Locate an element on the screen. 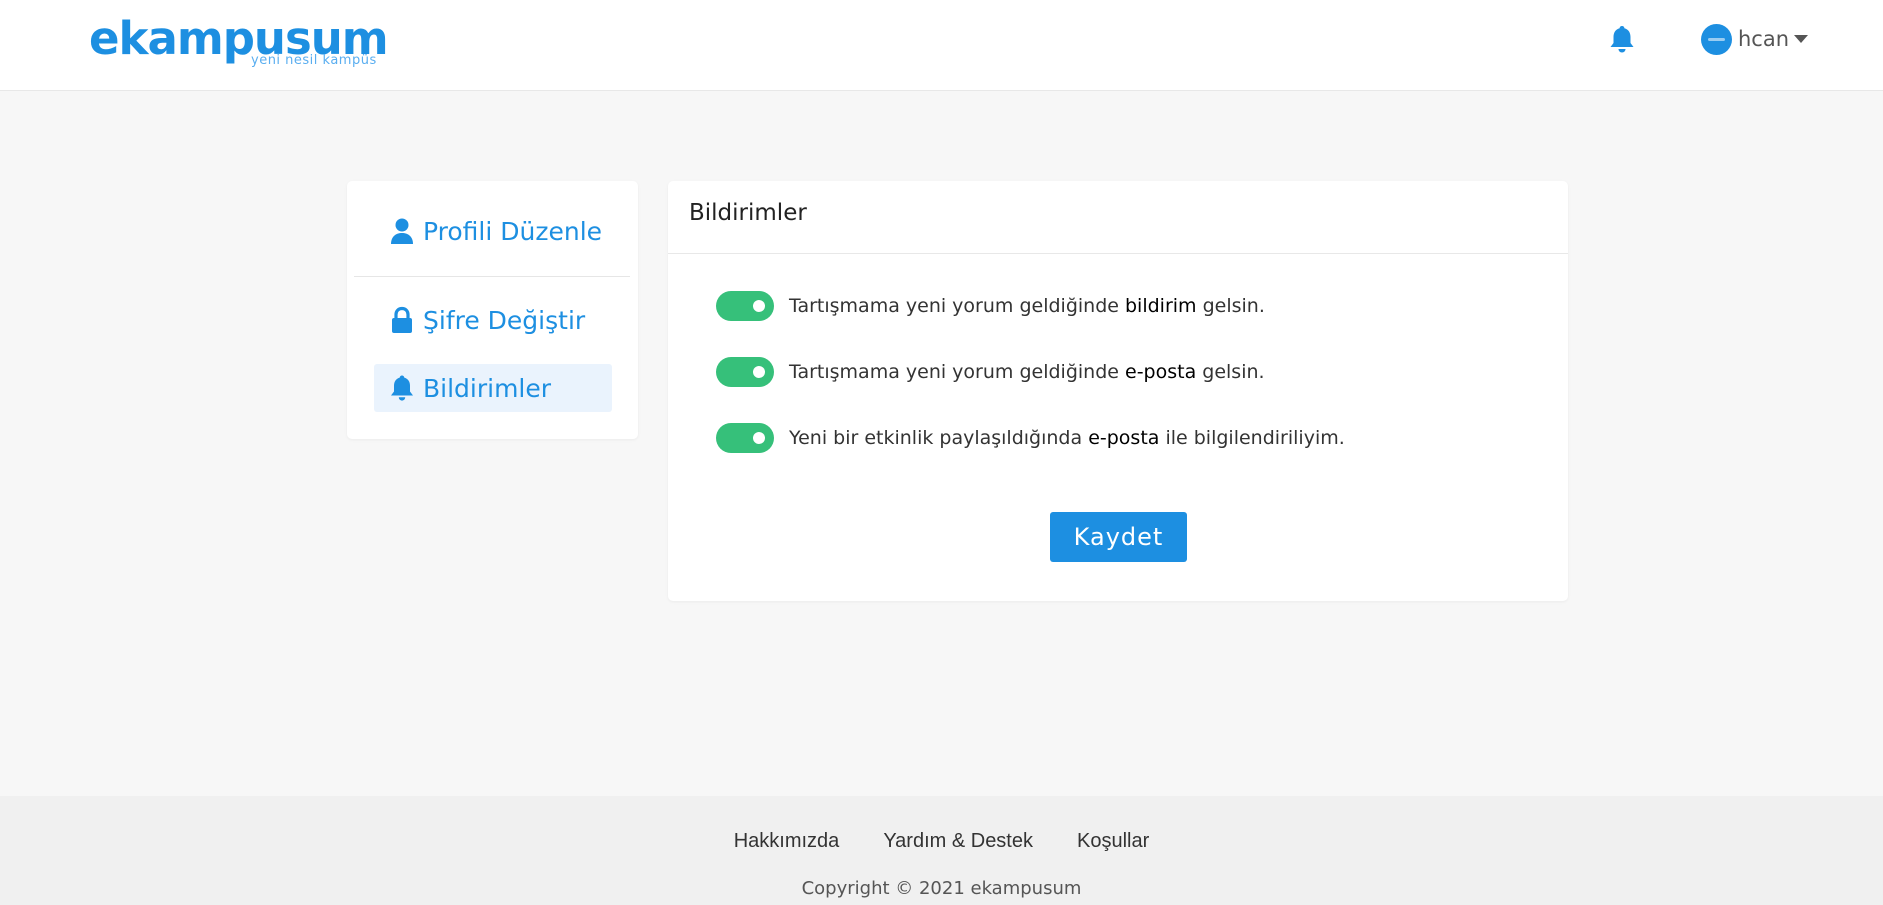  sidebar-item-notifications: Bildirimler is located at coordinates (493, 388).